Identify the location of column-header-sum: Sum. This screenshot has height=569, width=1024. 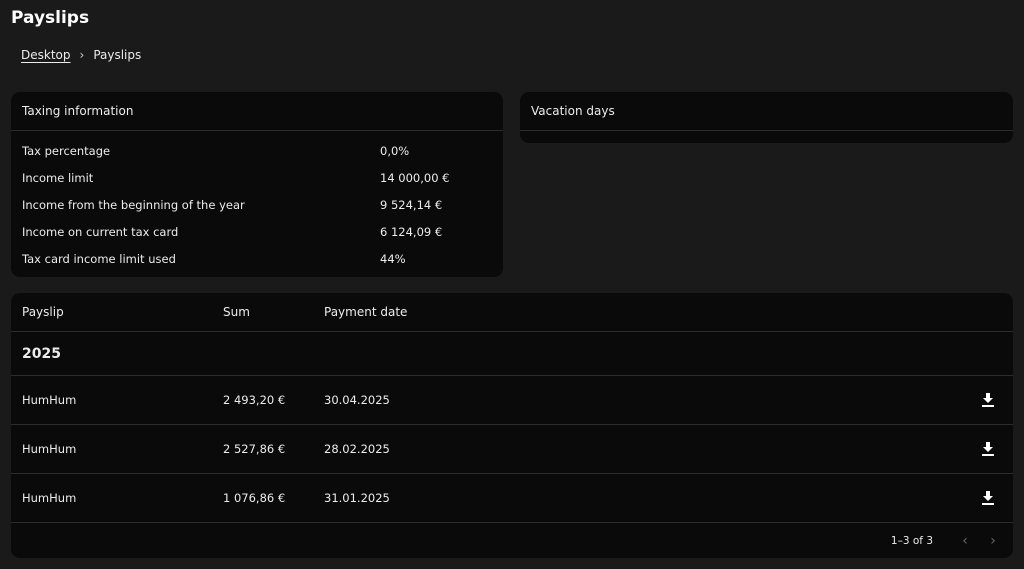
(236, 312).